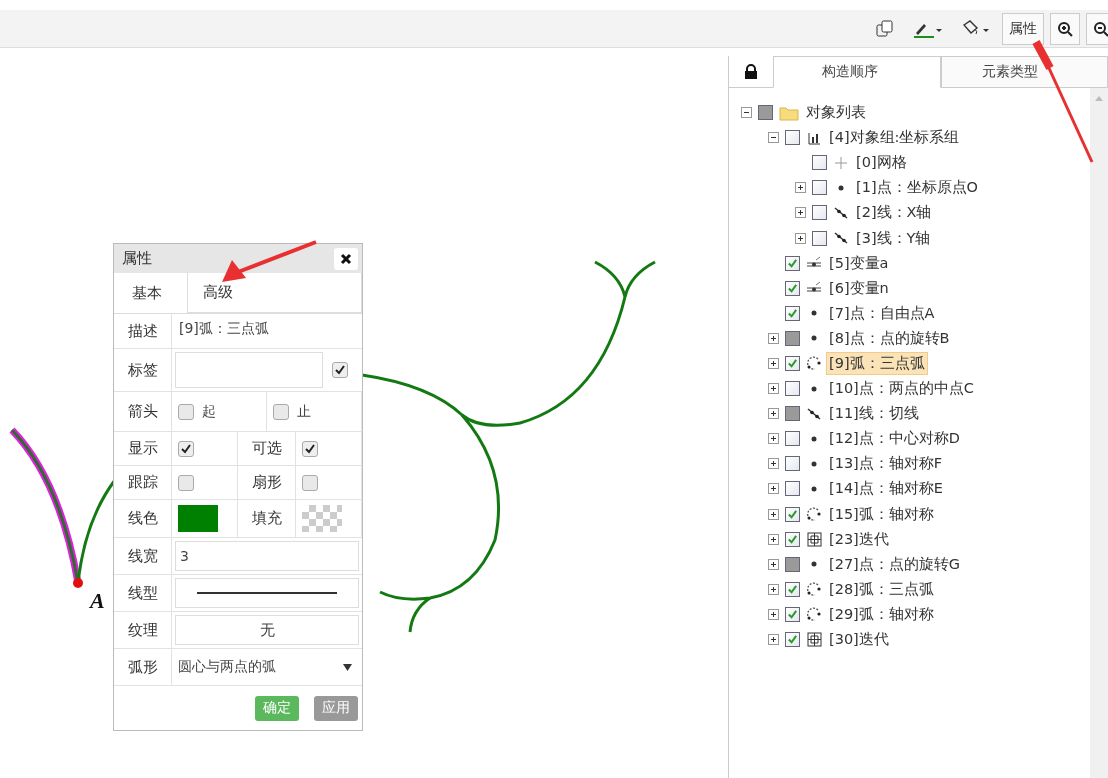 Image resolution: width=1108 pixels, height=778 pixels. I want to click on tree-item: [10]点：两点的中点C, so click(901, 389).